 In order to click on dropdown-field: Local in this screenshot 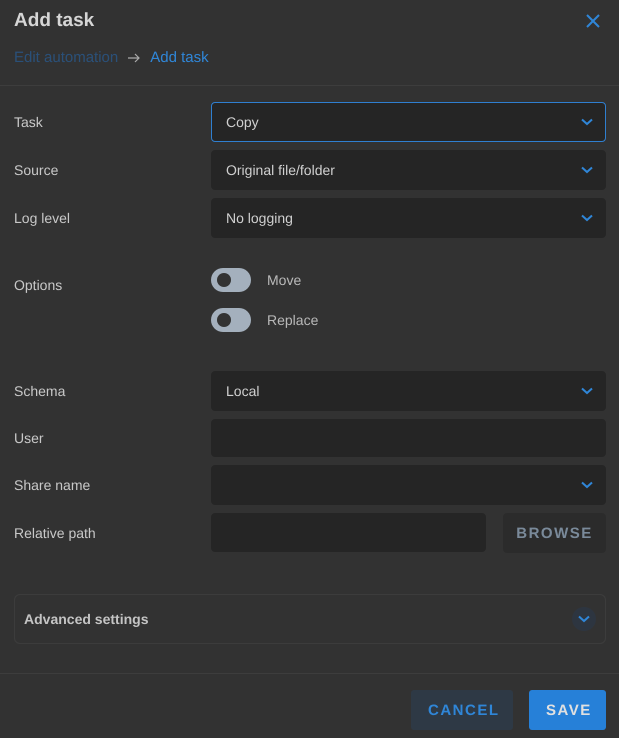, I will do `click(408, 391)`.